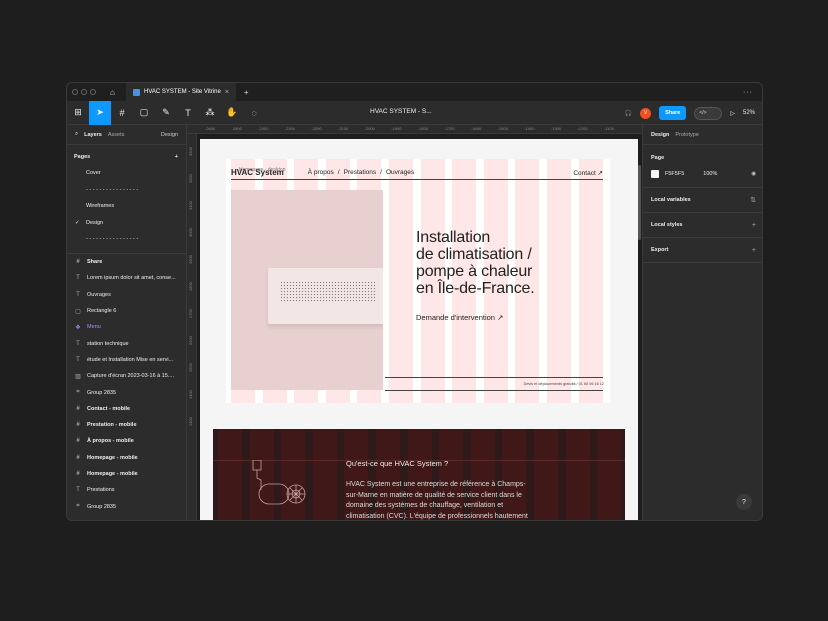  I want to click on file-tab: HVAC SYSTEM - Site Vitrine ×, so click(181, 92).